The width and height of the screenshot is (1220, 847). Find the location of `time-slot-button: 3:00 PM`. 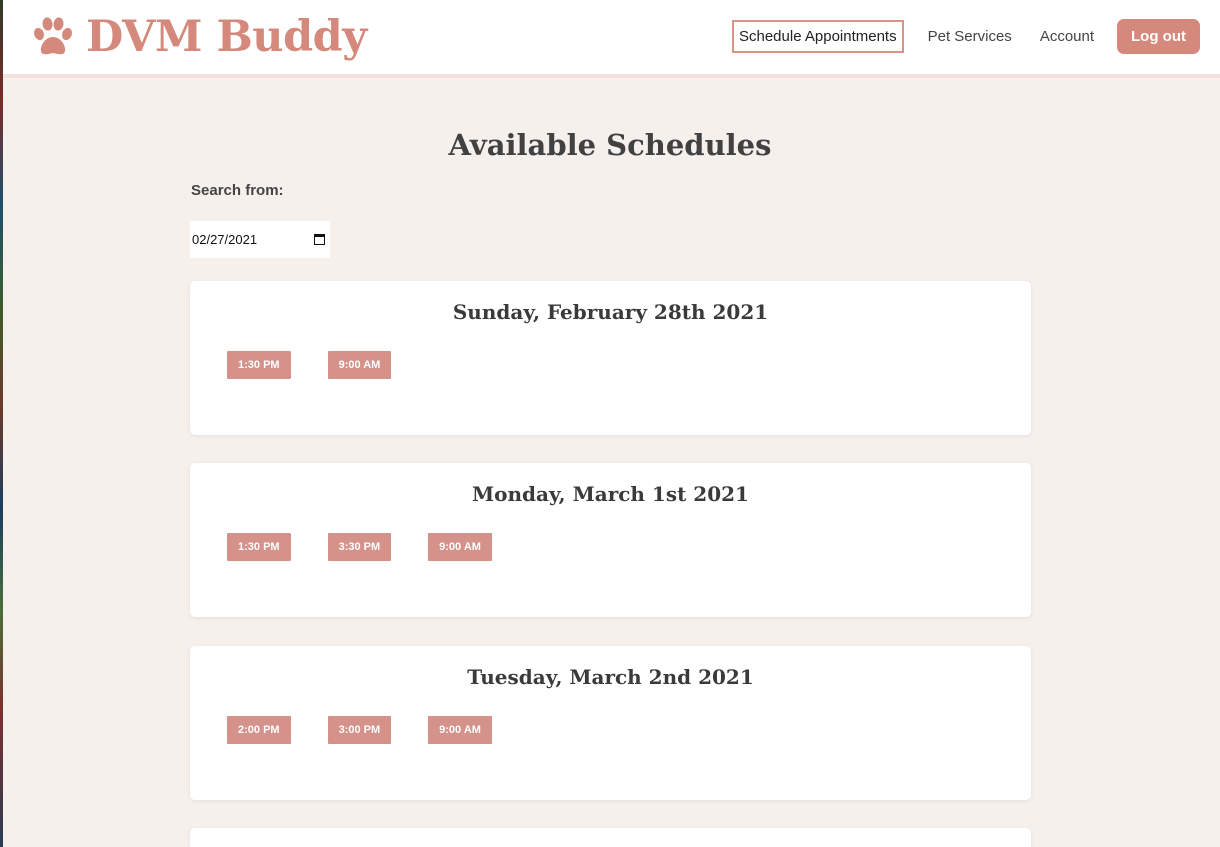

time-slot-button: 3:00 PM is located at coordinates (359, 730).